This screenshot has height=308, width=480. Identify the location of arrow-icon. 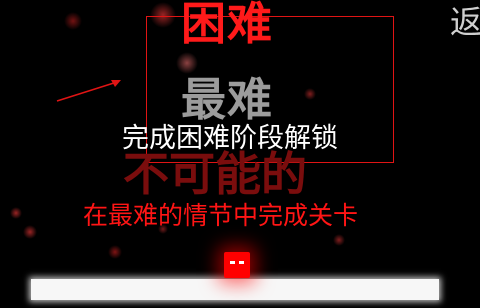
(88, 91).